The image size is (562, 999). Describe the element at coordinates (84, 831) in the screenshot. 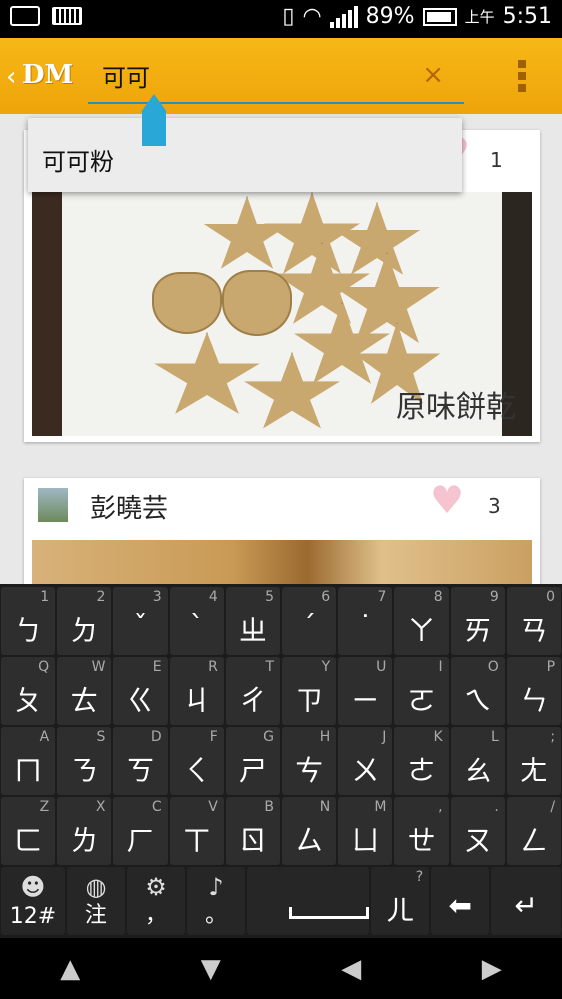

I see `key: Xㄌ` at that location.